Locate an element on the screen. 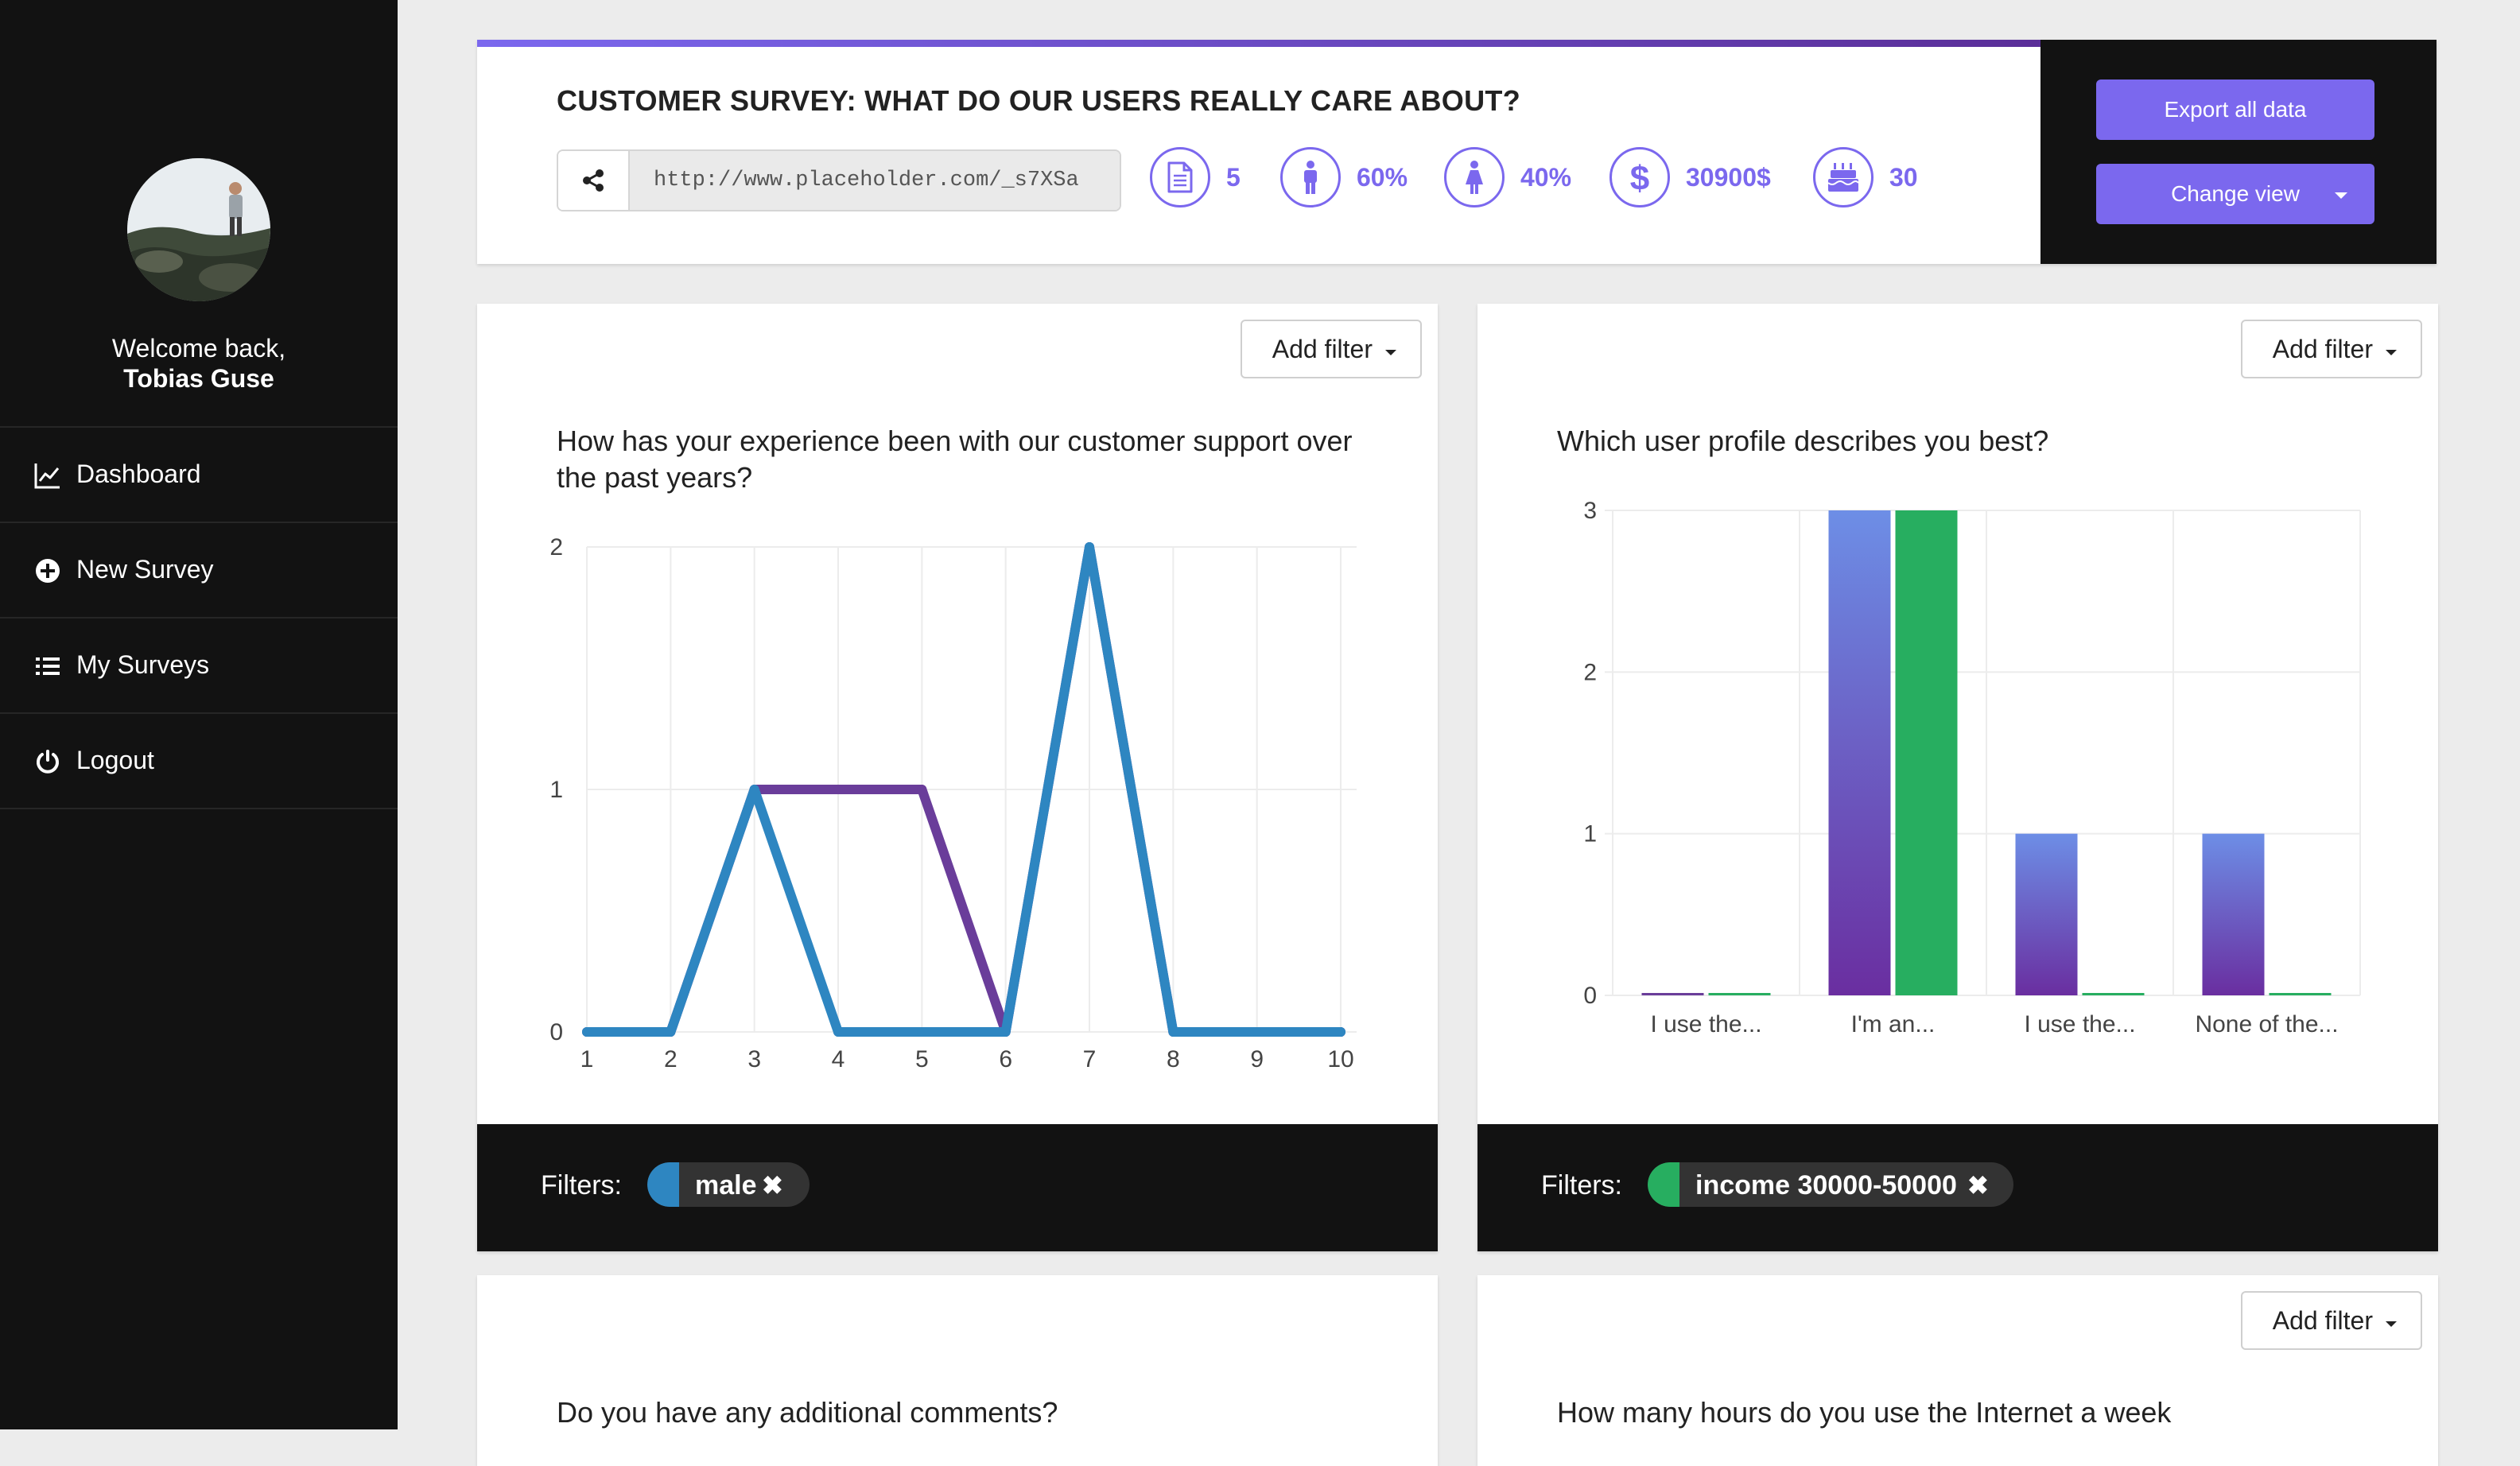 The width and height of the screenshot is (2520, 1466). filter-chip: income 30000-50000 ✖ is located at coordinates (1831, 1184).